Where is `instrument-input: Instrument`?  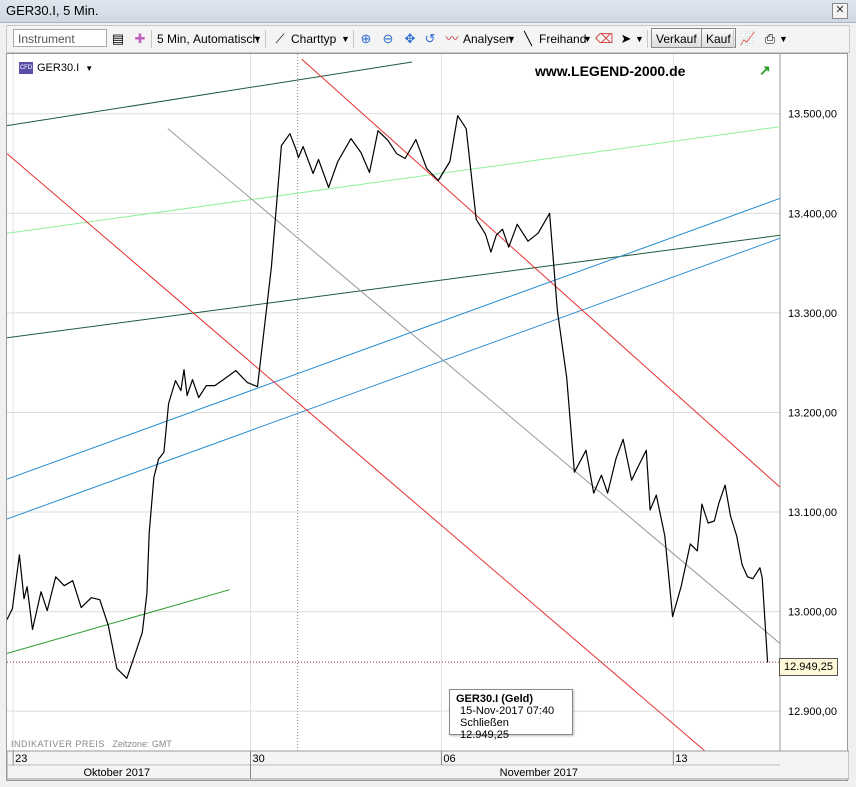 instrument-input: Instrument is located at coordinates (60, 38).